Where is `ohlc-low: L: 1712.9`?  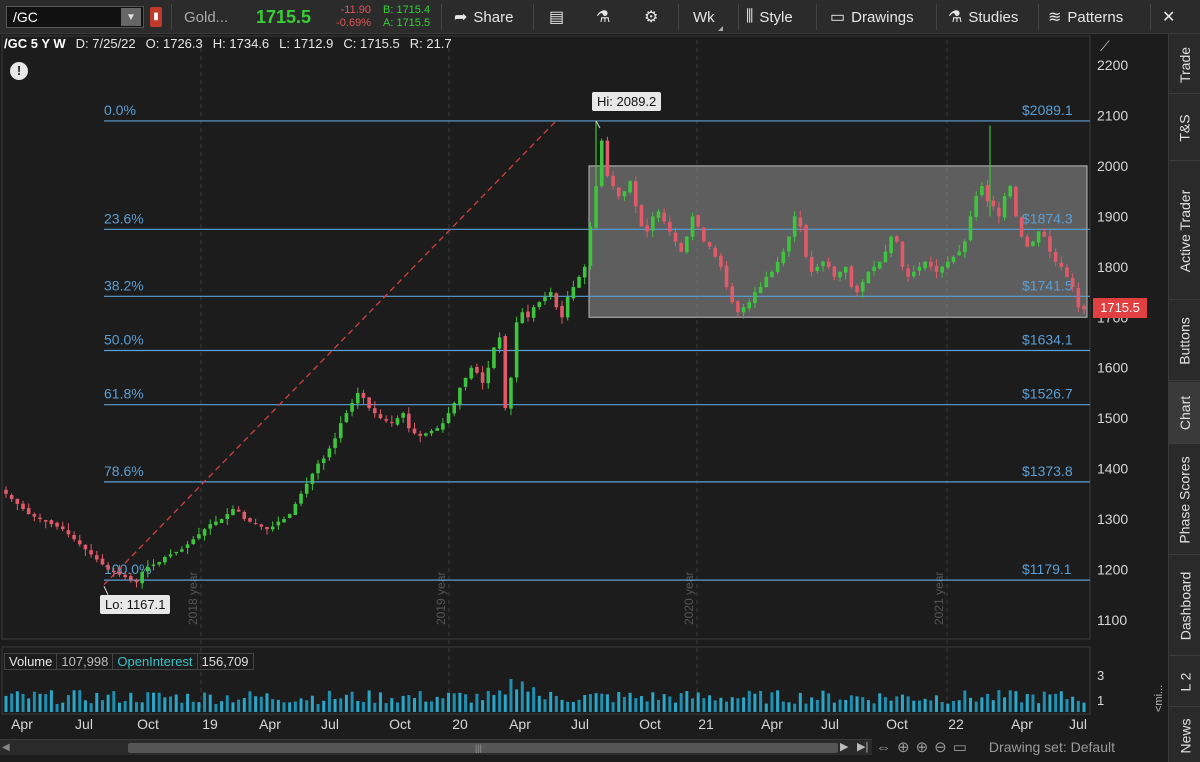
ohlc-low: L: 1712.9 is located at coordinates (306, 43).